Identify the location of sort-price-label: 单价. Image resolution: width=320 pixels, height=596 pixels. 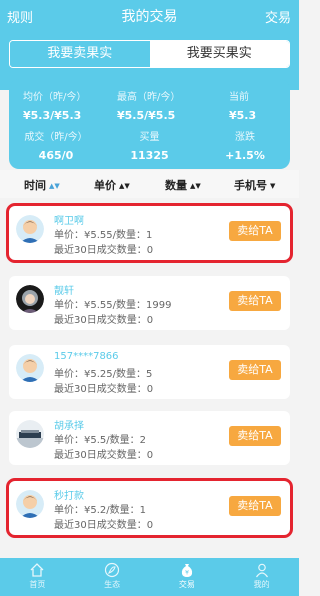
(105, 185).